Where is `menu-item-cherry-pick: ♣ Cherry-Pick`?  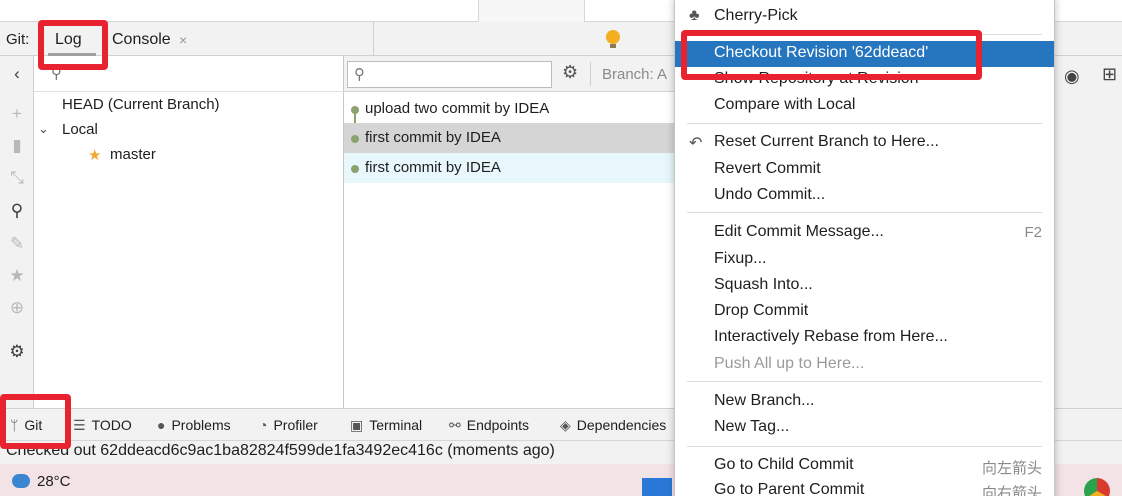
menu-item-cherry-pick: ♣ Cherry-Pick is located at coordinates (864, 17).